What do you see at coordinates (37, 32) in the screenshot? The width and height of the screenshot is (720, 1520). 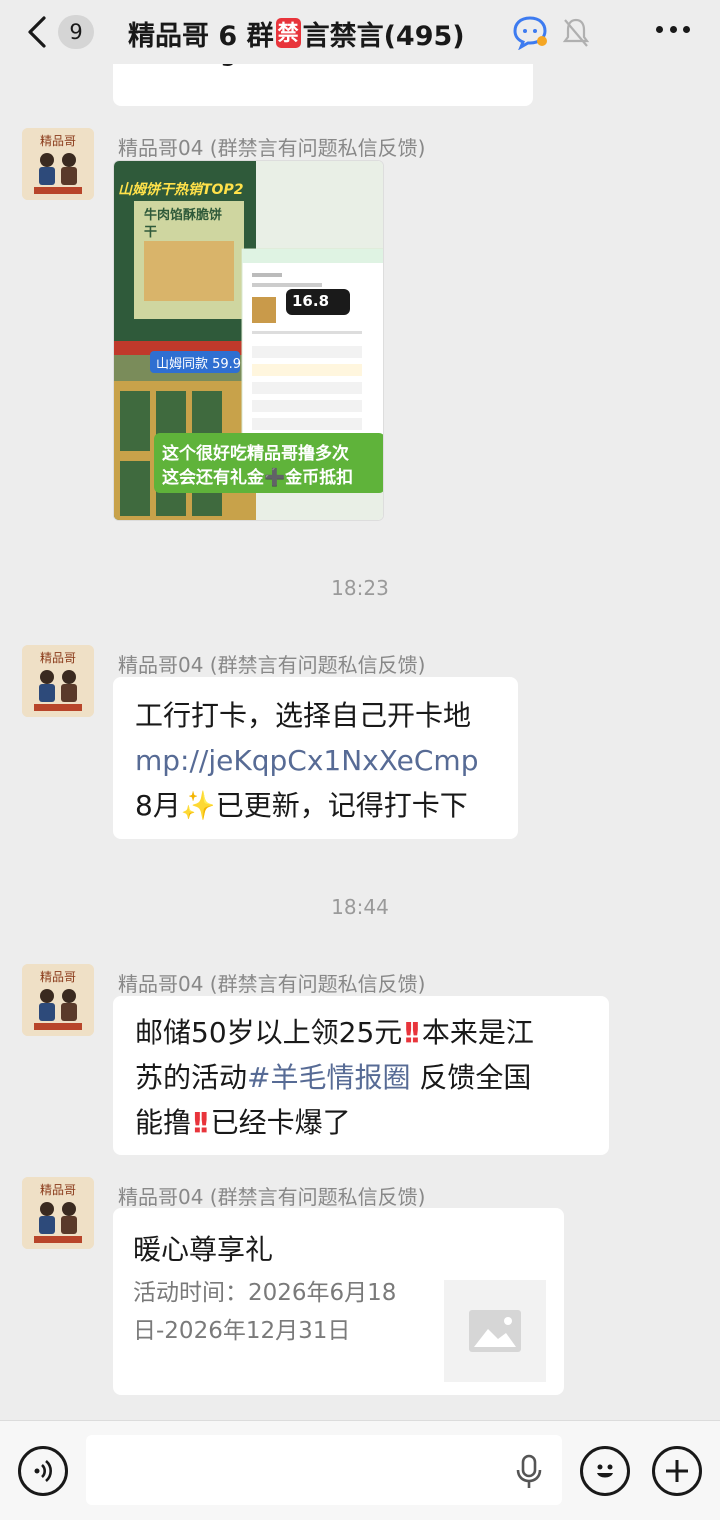 I see `back-chevron-icon` at bounding box center [37, 32].